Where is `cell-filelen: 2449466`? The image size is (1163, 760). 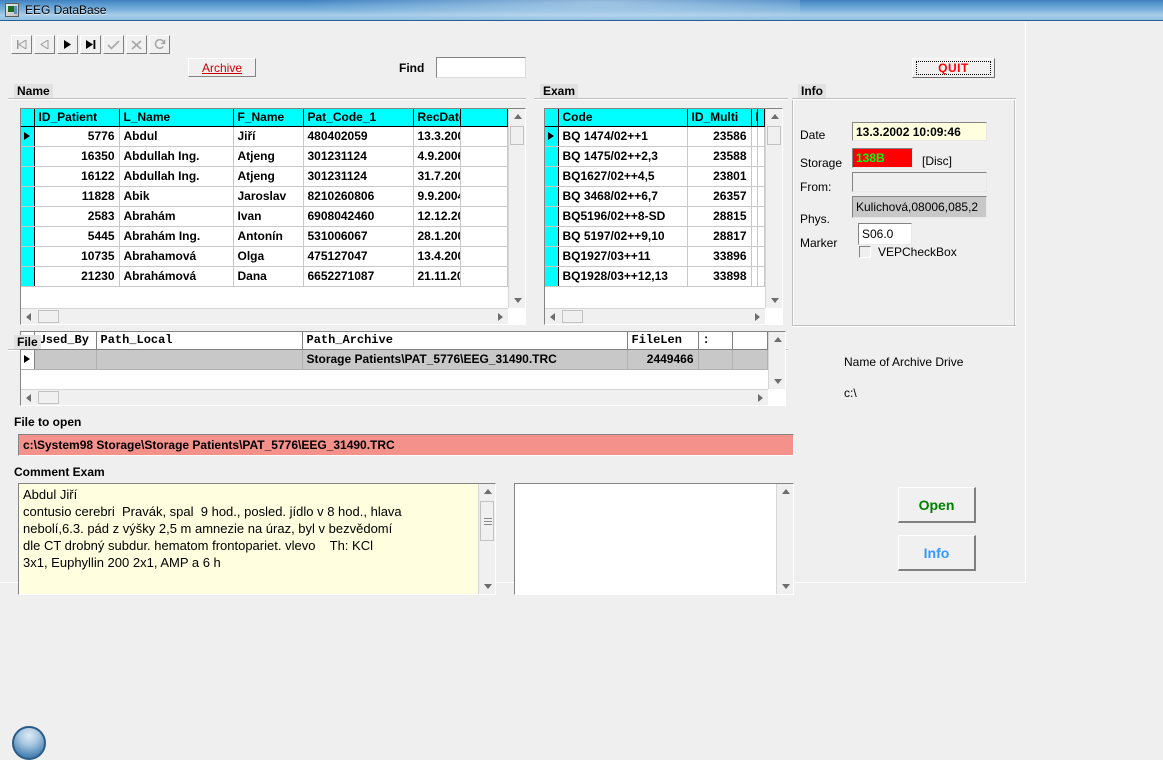 cell-filelen: 2449466 is located at coordinates (663, 359).